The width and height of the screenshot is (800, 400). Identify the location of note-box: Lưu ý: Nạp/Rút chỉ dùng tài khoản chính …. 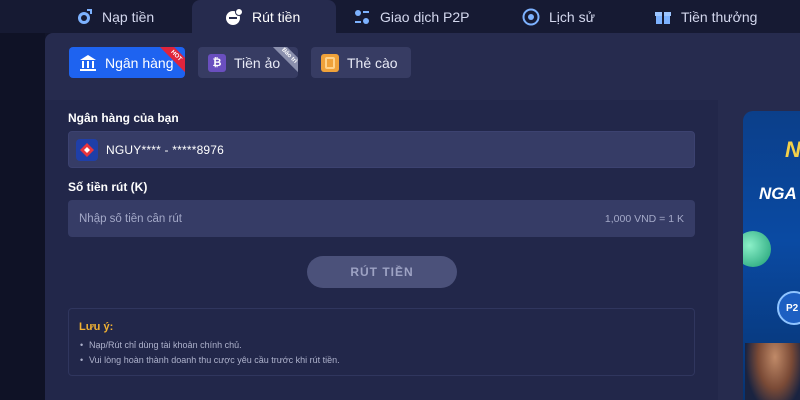
(381, 342).